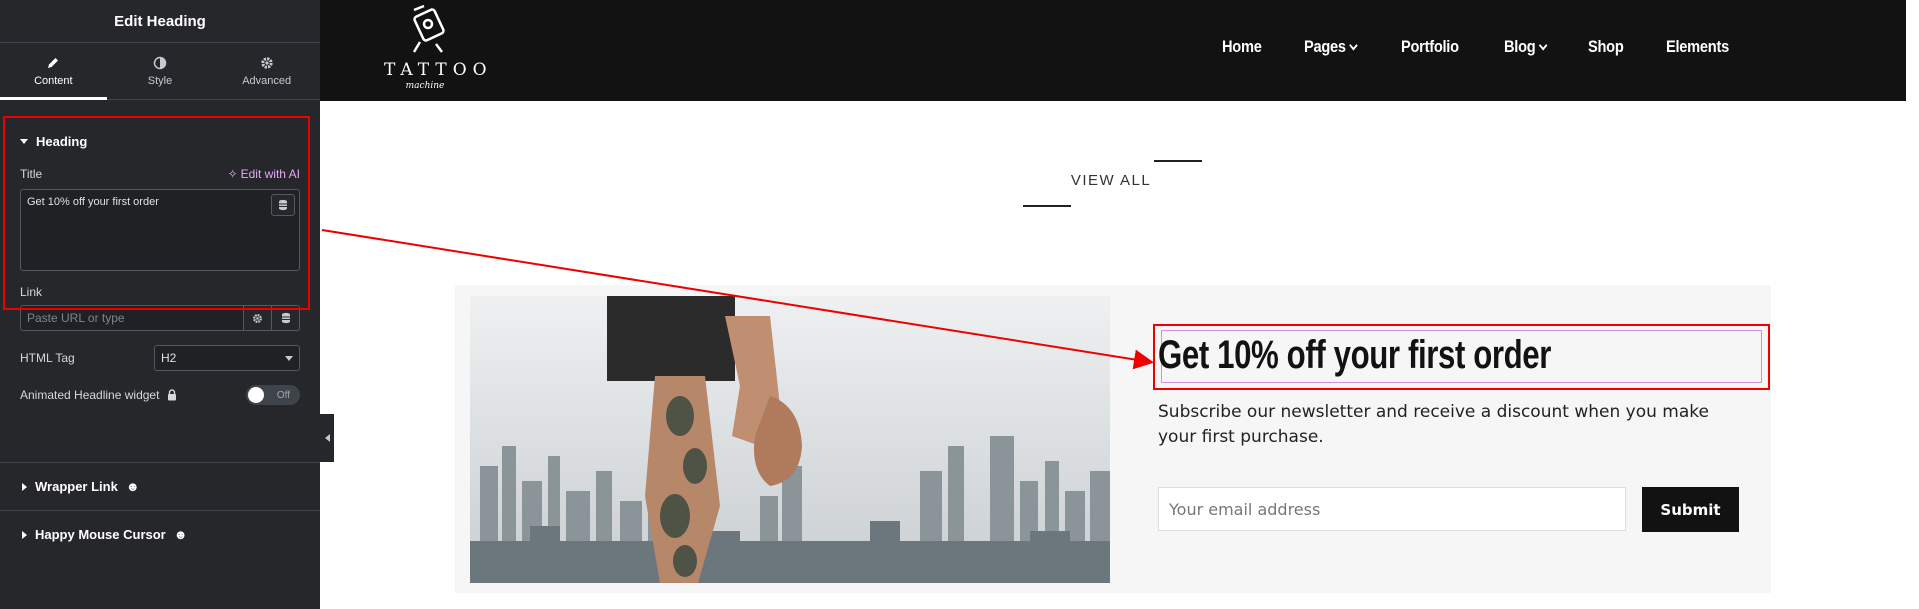 The height and width of the screenshot is (609, 1919). Describe the element at coordinates (428, 28) in the screenshot. I see `tattoo-machine-icon` at that location.